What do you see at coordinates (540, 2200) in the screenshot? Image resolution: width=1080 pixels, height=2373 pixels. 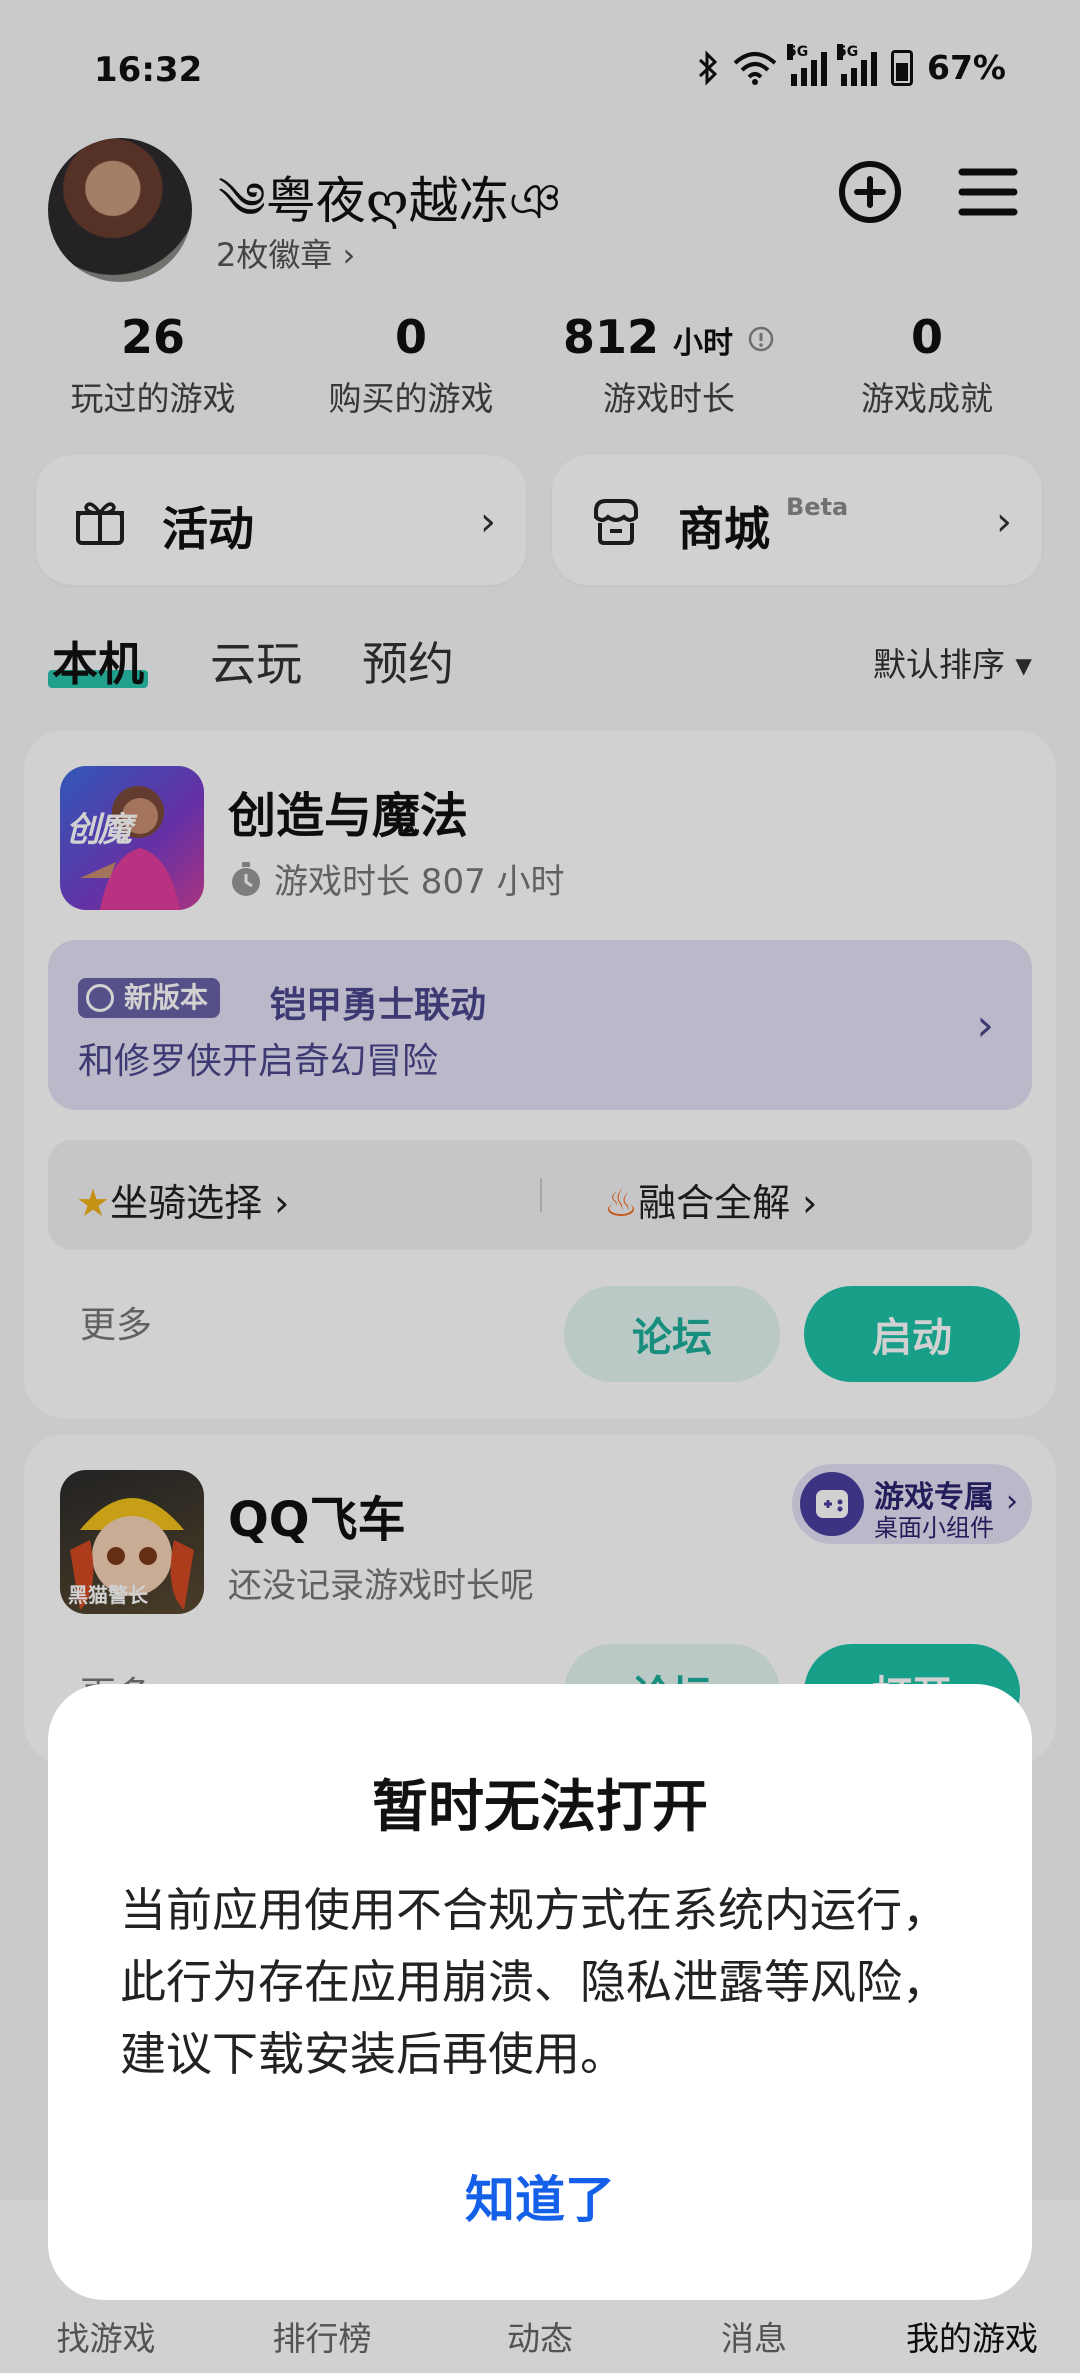 I see `acknowledge-button: 知道了` at bounding box center [540, 2200].